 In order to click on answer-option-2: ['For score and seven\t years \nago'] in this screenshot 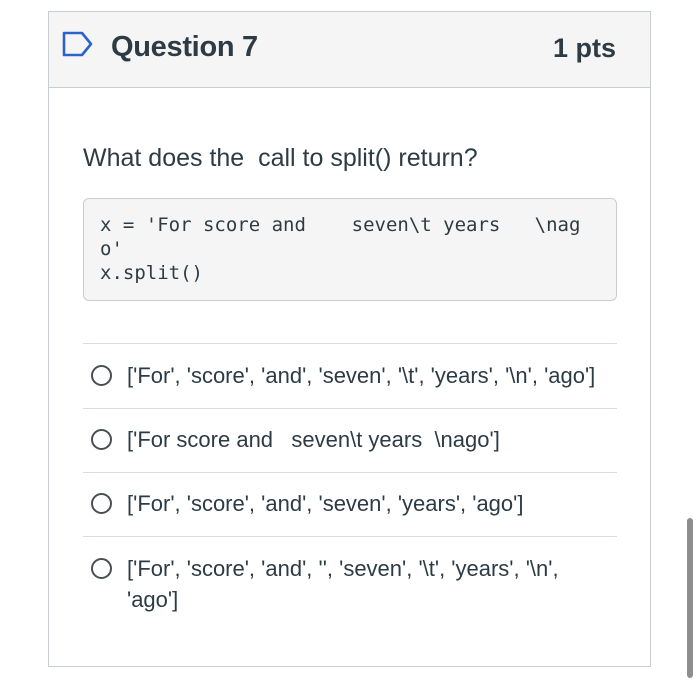, I will do `click(350, 440)`.